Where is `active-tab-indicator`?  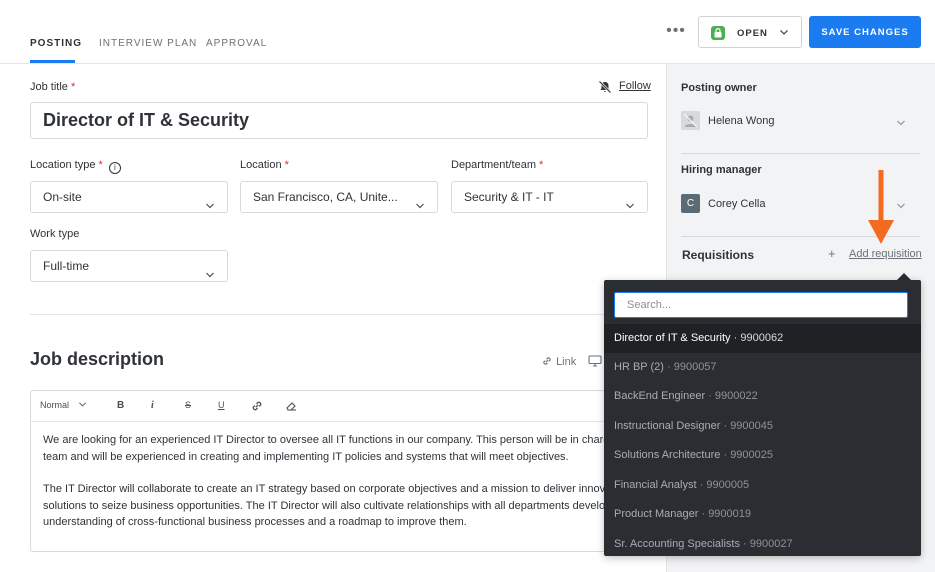
active-tab-indicator is located at coordinates (52, 61).